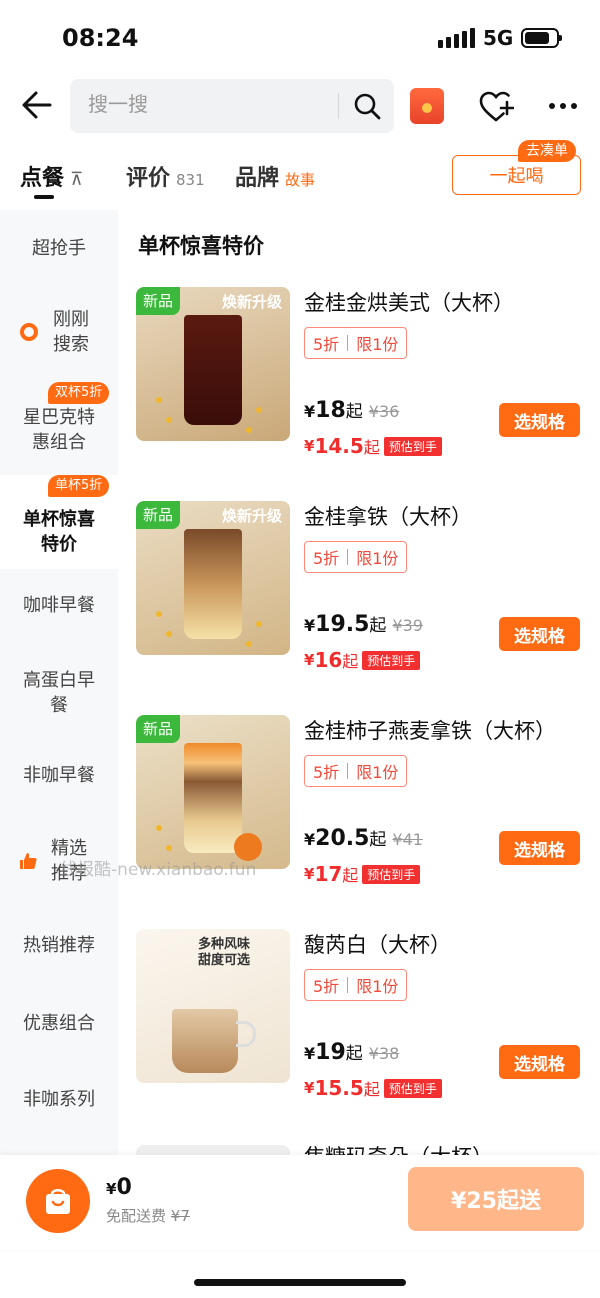 The width and height of the screenshot is (600, 1298). I want to click on status-indicators: 5G, so click(500, 38).